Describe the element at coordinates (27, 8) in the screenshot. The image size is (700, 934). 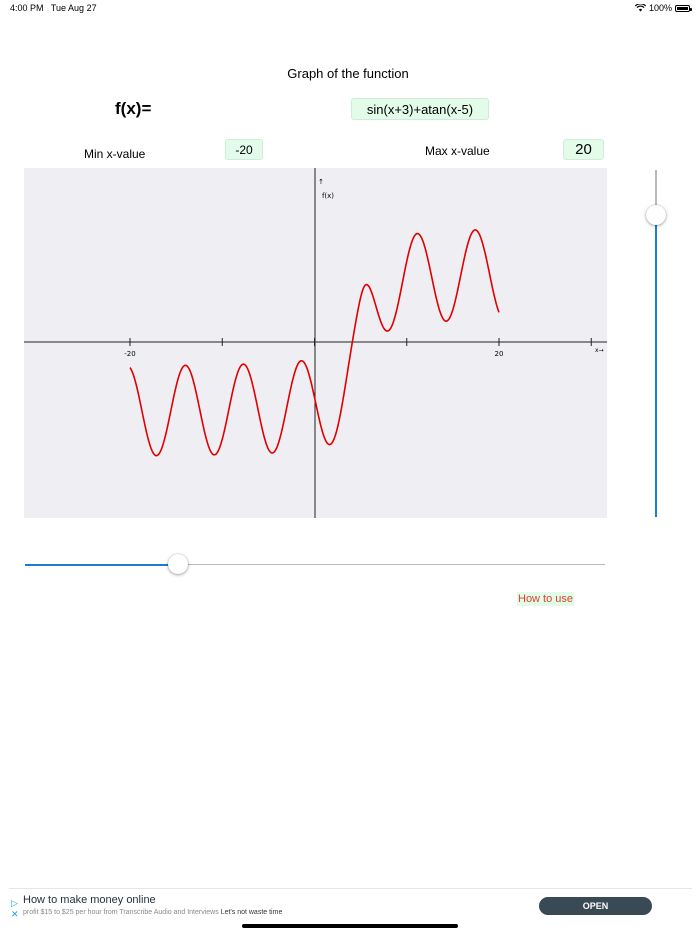
I see `status-time-text: 4:00 PM` at that location.